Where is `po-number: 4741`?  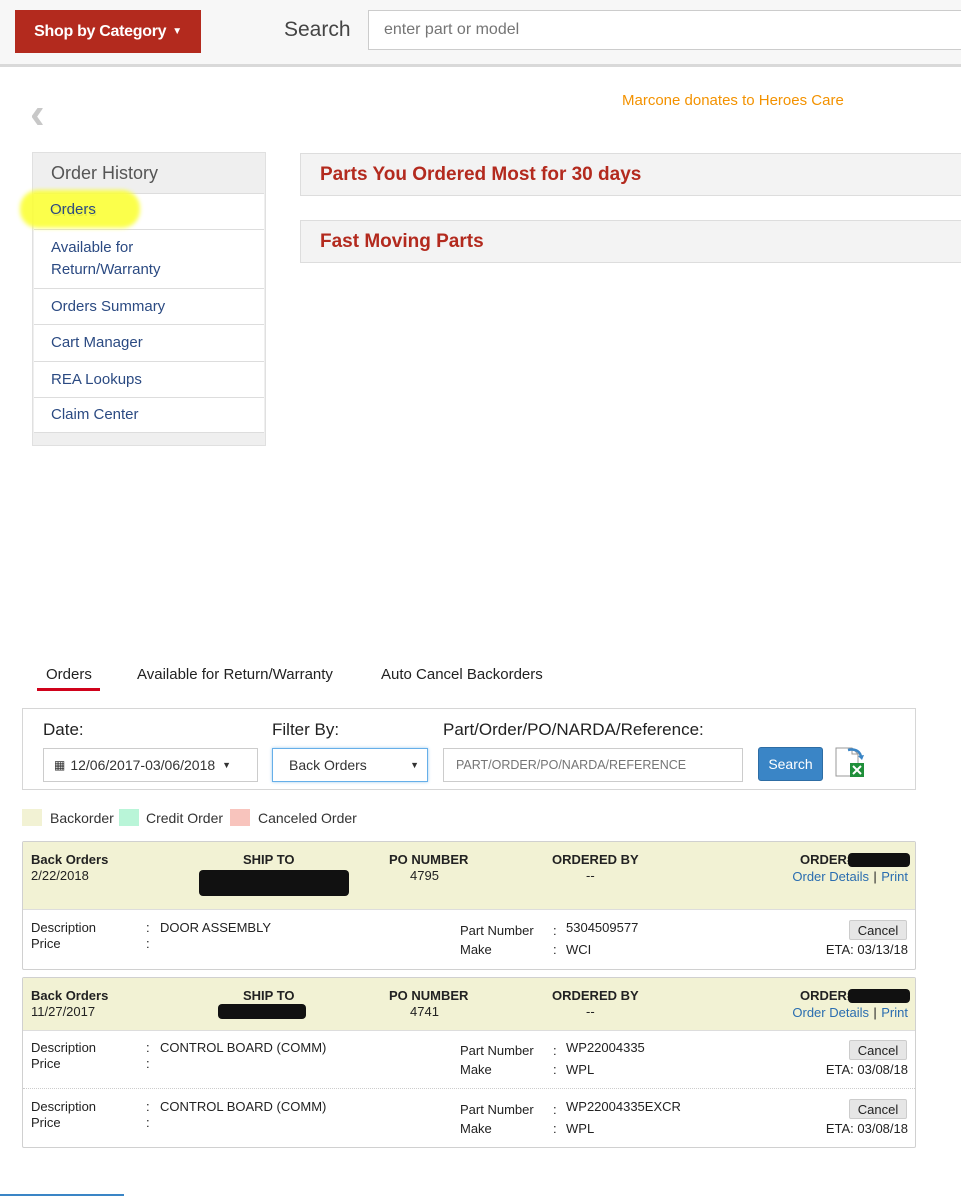 po-number: 4741 is located at coordinates (424, 1011).